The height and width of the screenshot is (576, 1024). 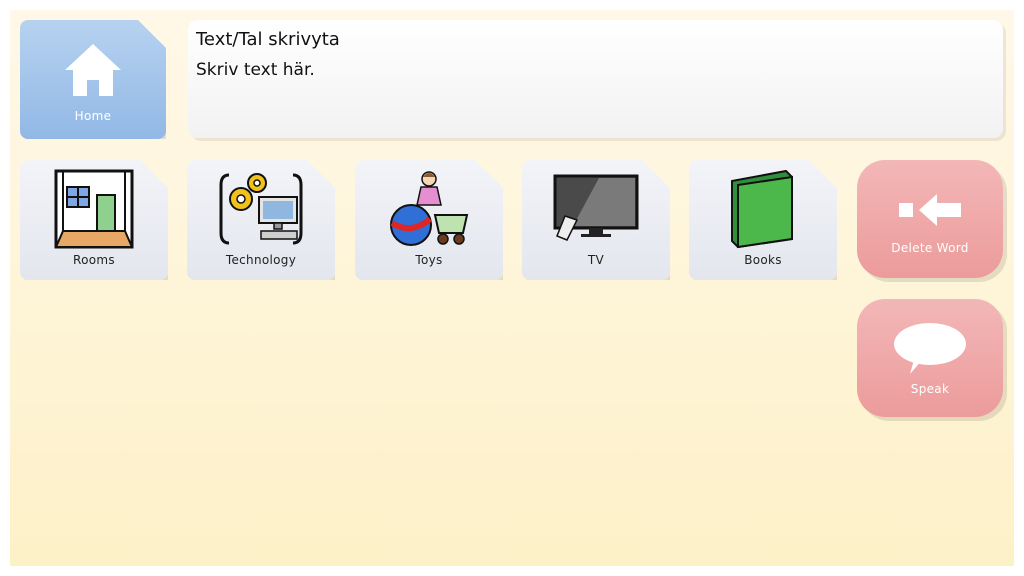 I want to click on speak-label: Speak, so click(x=930, y=389).